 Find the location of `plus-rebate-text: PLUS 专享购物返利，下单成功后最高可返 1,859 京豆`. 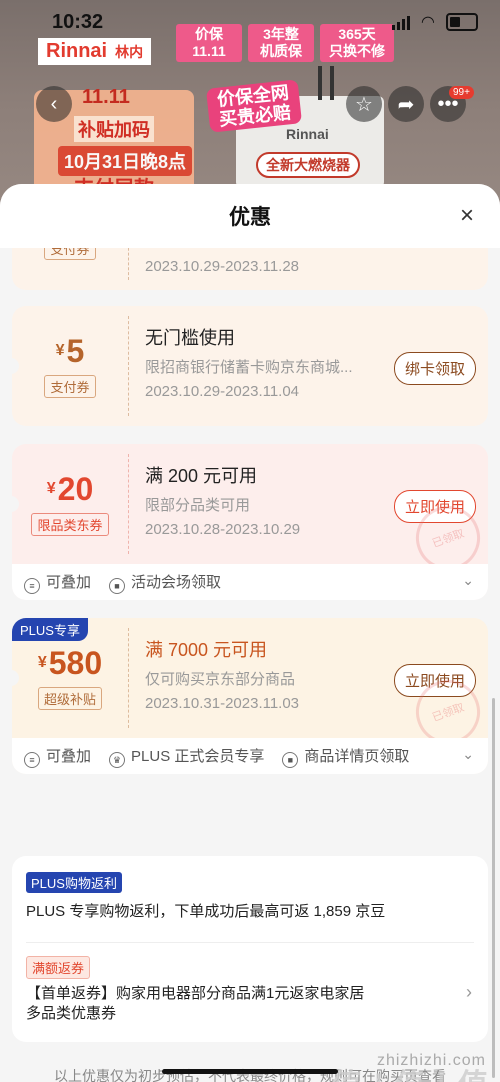

plus-rebate-text: PLUS 专享购物返利，下单成功后最高可返 1,859 京豆 is located at coordinates (206, 911).